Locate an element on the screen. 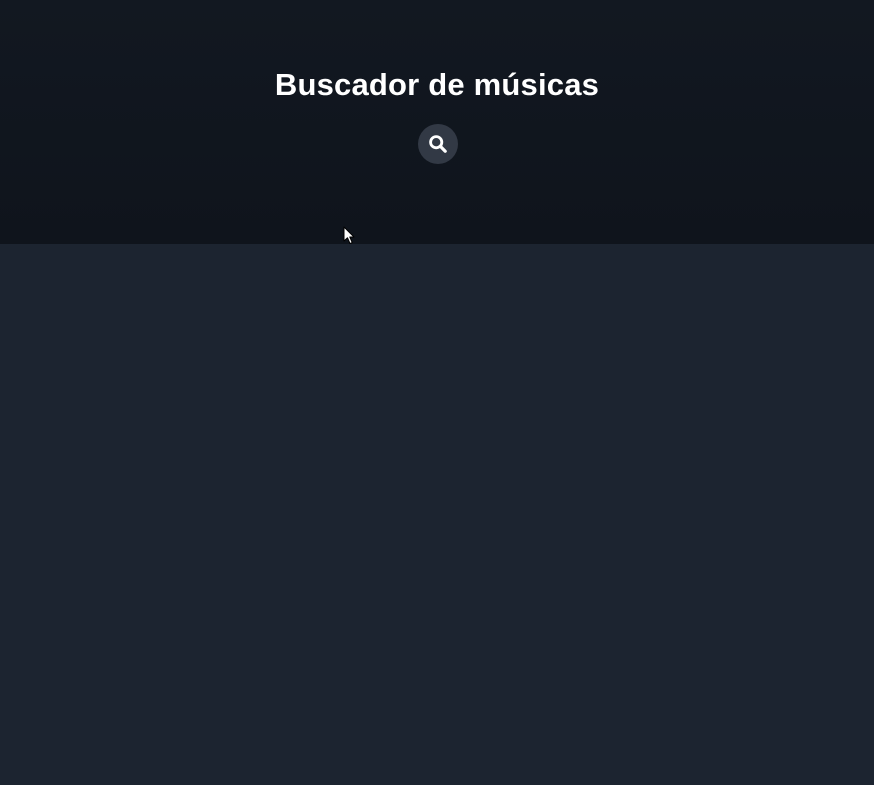  search-icon is located at coordinates (438, 144).